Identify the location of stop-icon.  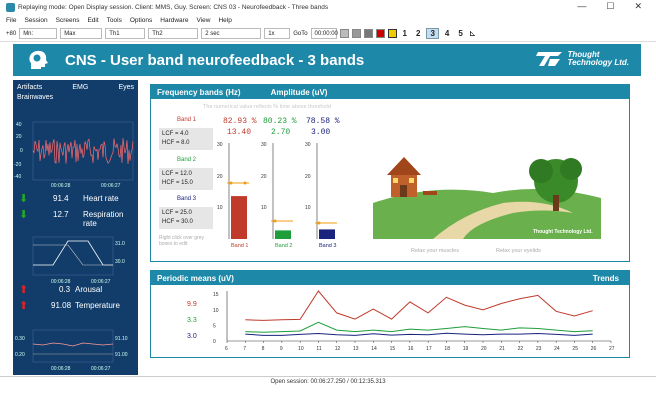
(356, 33).